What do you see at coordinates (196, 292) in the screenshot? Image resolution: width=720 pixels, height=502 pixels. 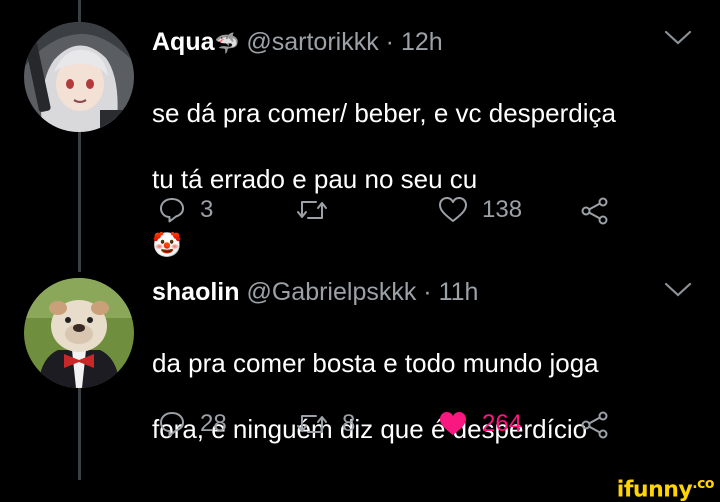 I see `display-name: shaolin` at bounding box center [196, 292].